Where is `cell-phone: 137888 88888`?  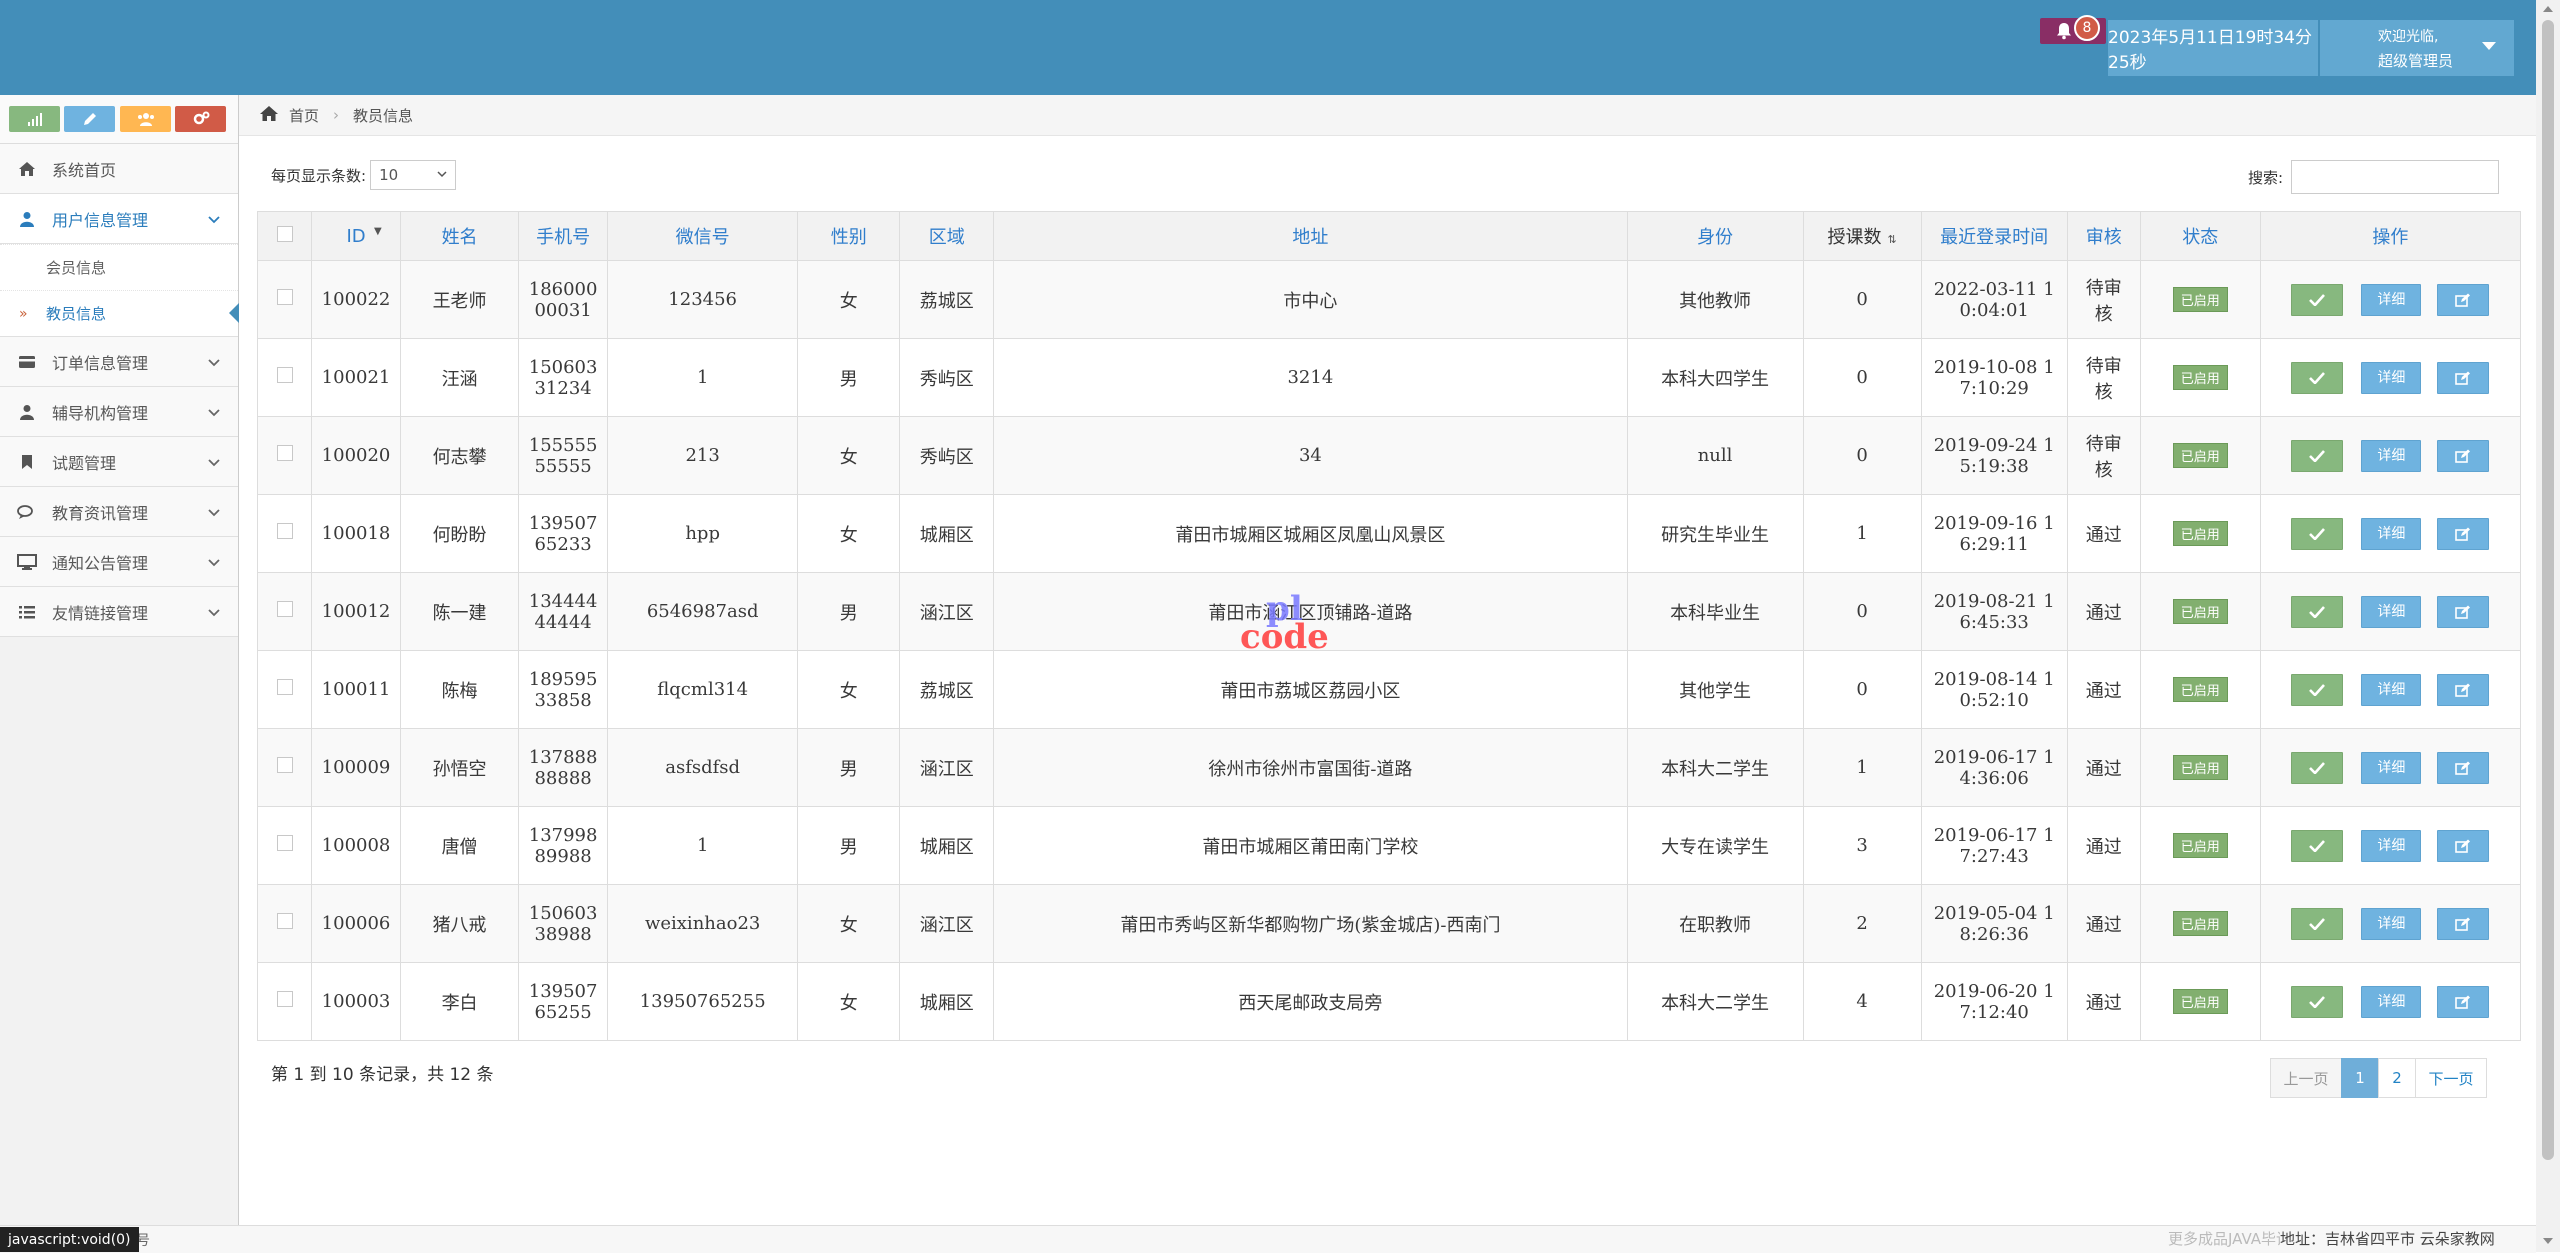 cell-phone: 137888 88888 is located at coordinates (563, 767).